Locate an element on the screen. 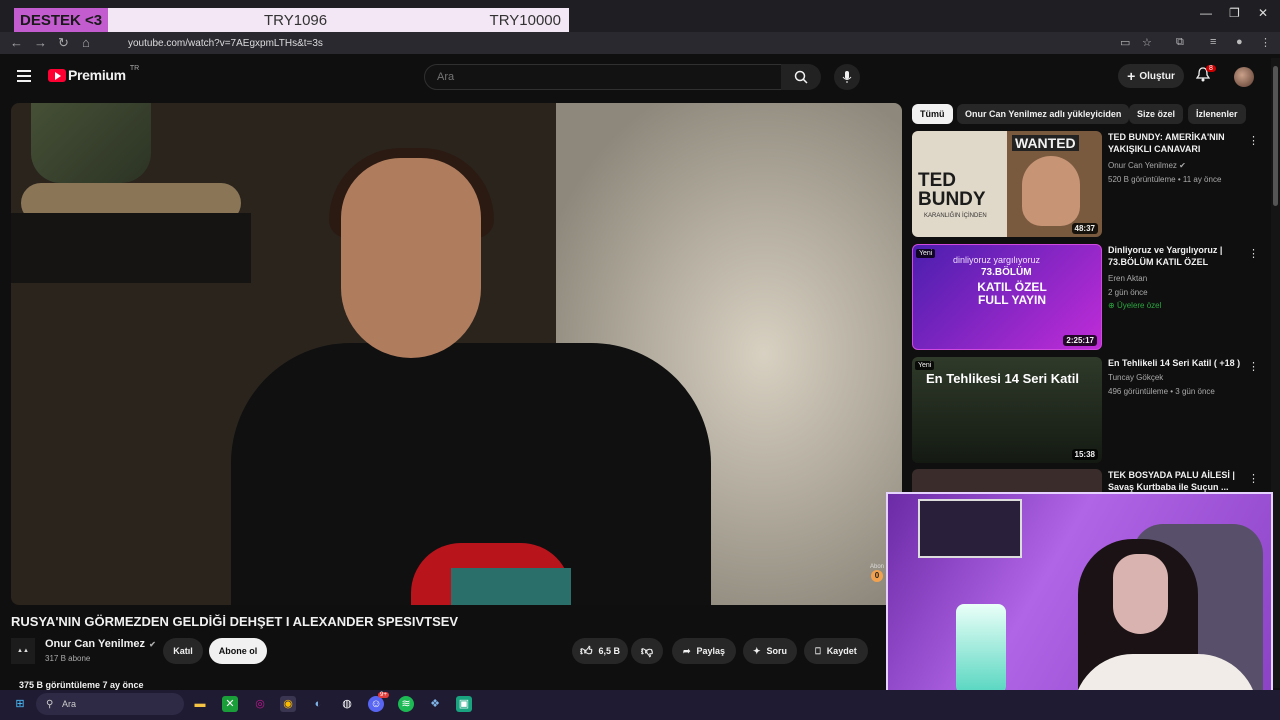 The width and height of the screenshot is (1280, 720). chip-watched: İzlenenler is located at coordinates (1217, 114).